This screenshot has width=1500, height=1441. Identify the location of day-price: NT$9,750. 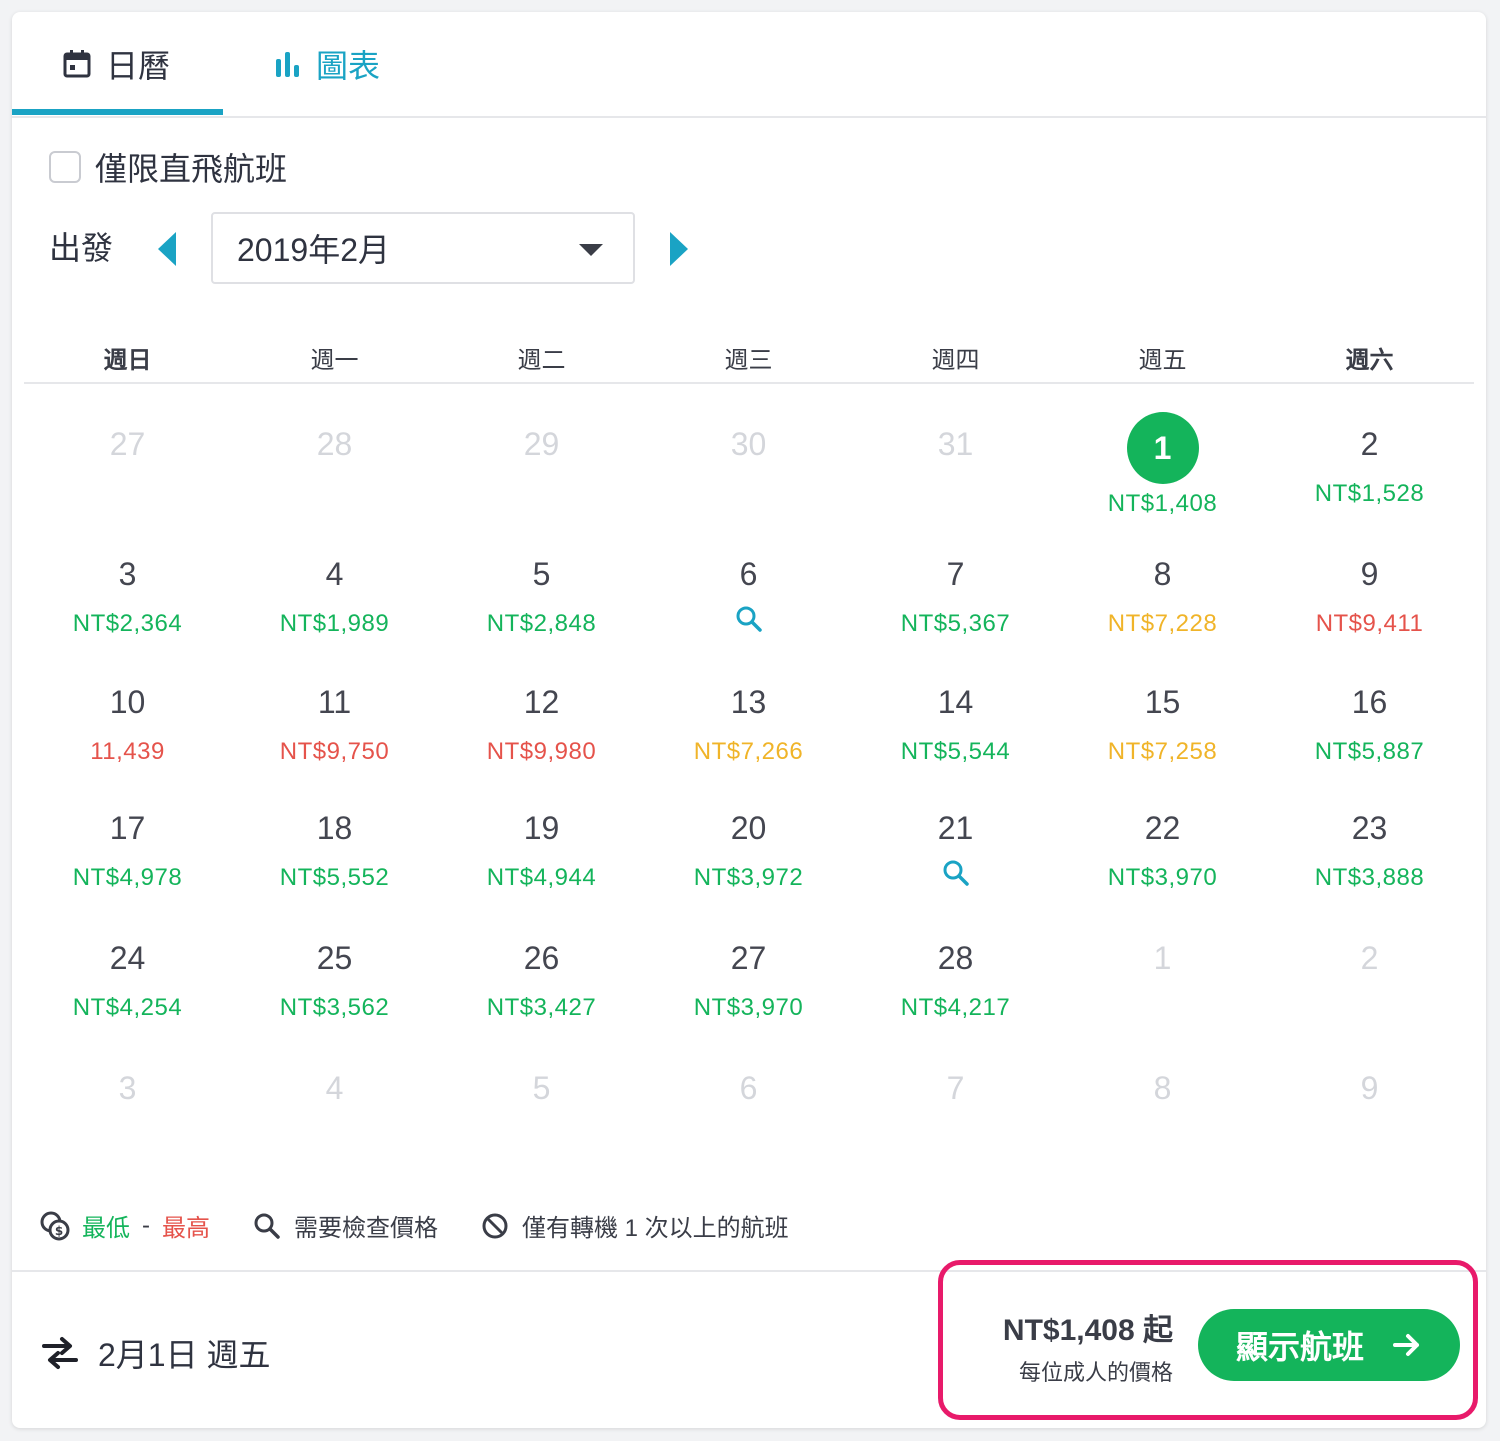
(334, 751).